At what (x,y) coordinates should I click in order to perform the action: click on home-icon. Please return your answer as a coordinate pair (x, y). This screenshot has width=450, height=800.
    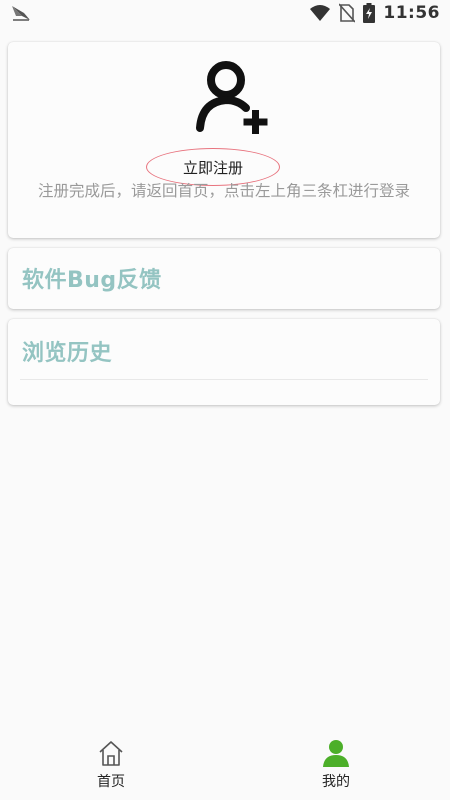
    Looking at the image, I should click on (111, 753).